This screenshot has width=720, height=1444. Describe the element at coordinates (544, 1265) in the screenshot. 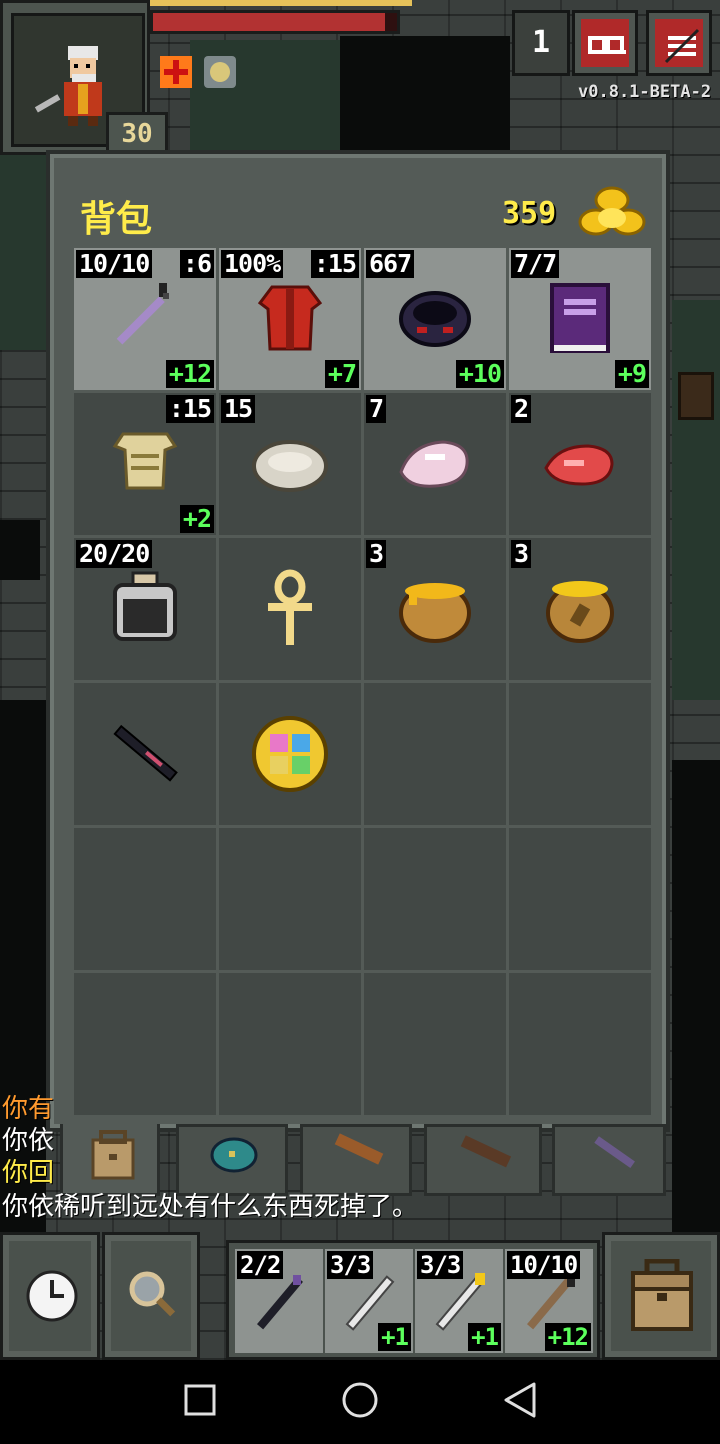

I see `quickslot-charges: 10/10` at that location.